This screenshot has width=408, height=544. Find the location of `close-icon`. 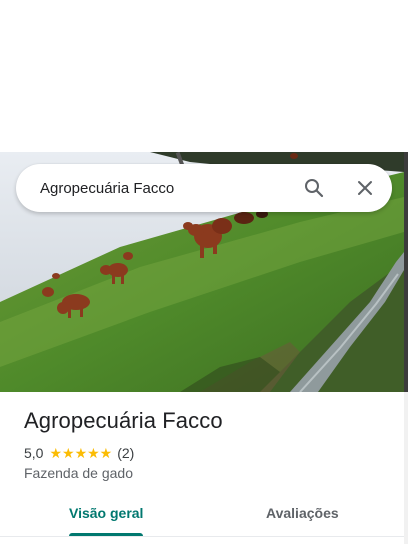

close-icon is located at coordinates (365, 188).